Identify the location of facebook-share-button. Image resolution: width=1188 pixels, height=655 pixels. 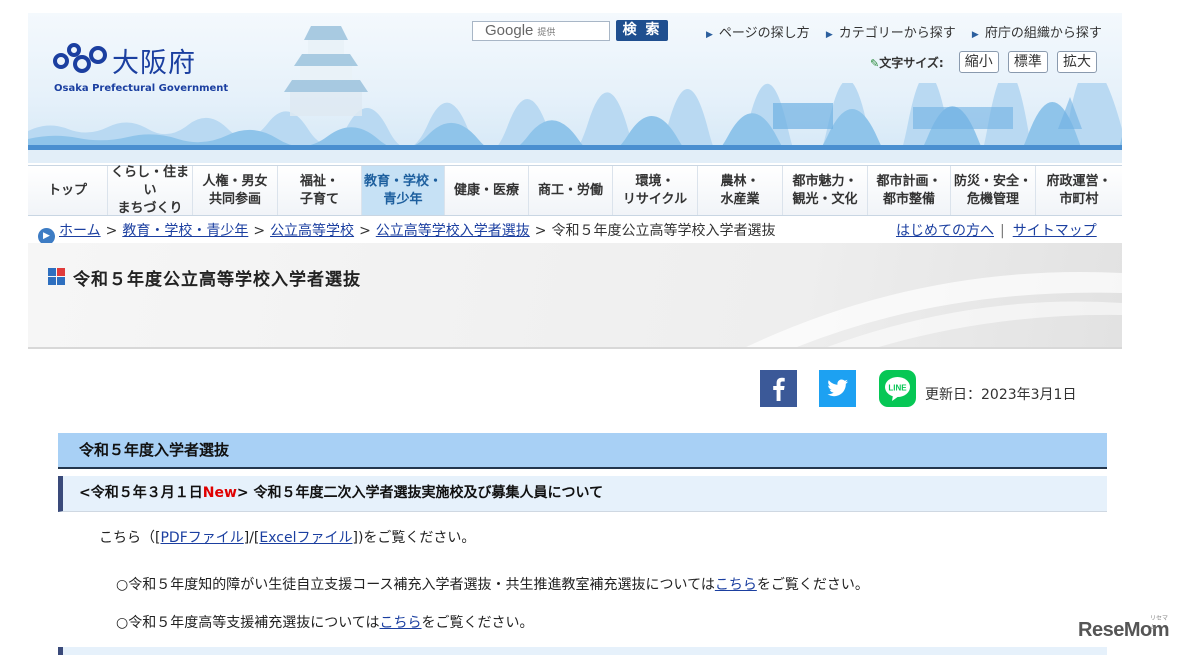
(778, 388).